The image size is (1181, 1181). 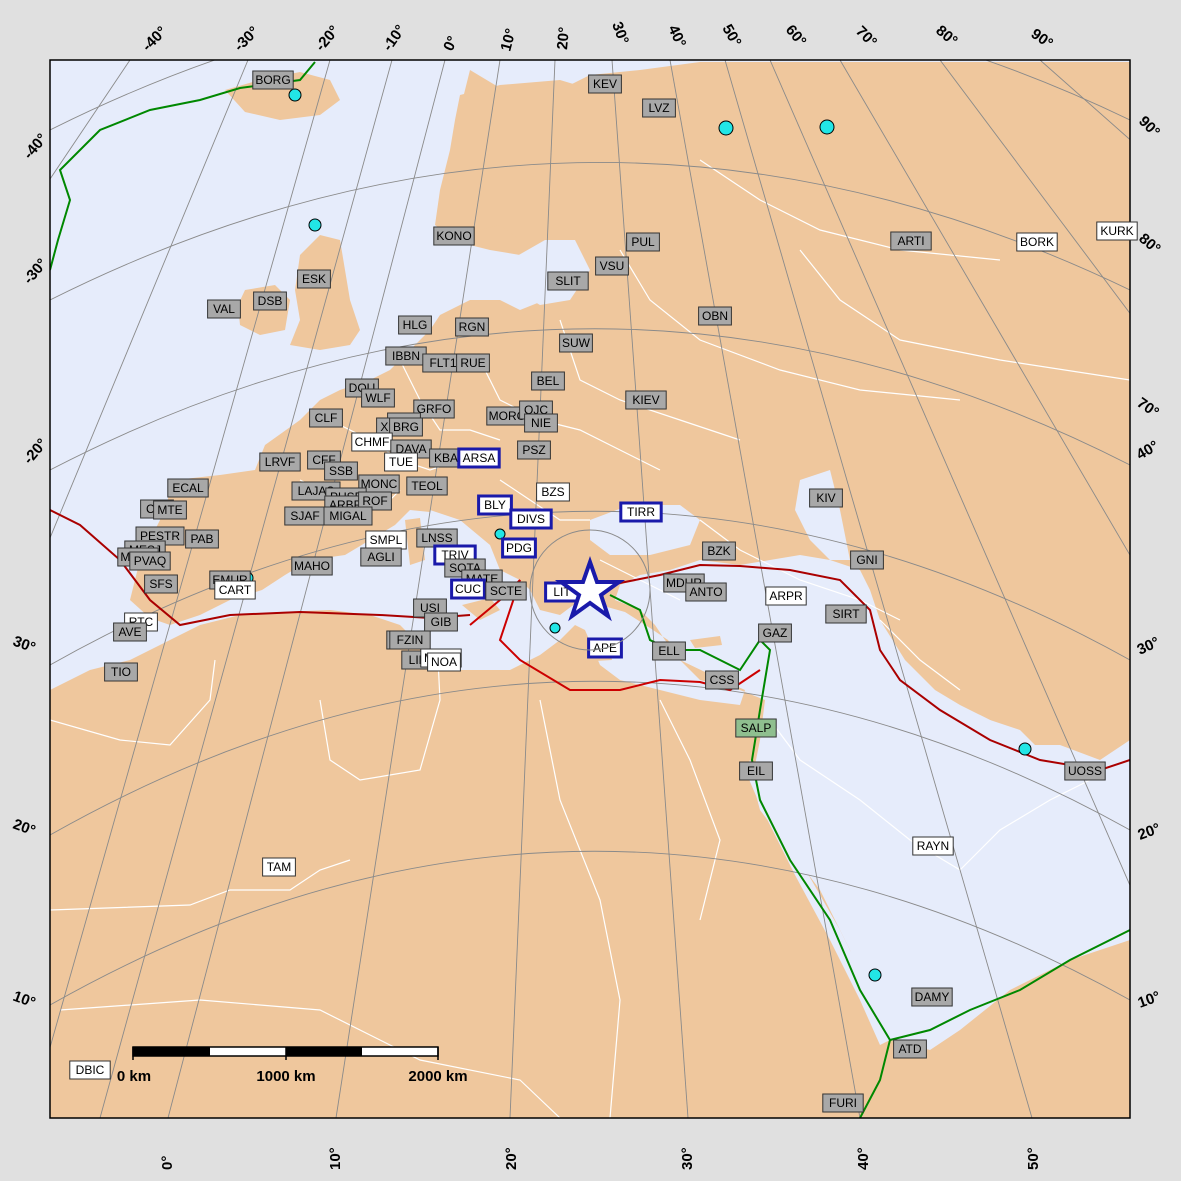 I want to click on station-label-kiv: KIV, so click(x=826, y=498).